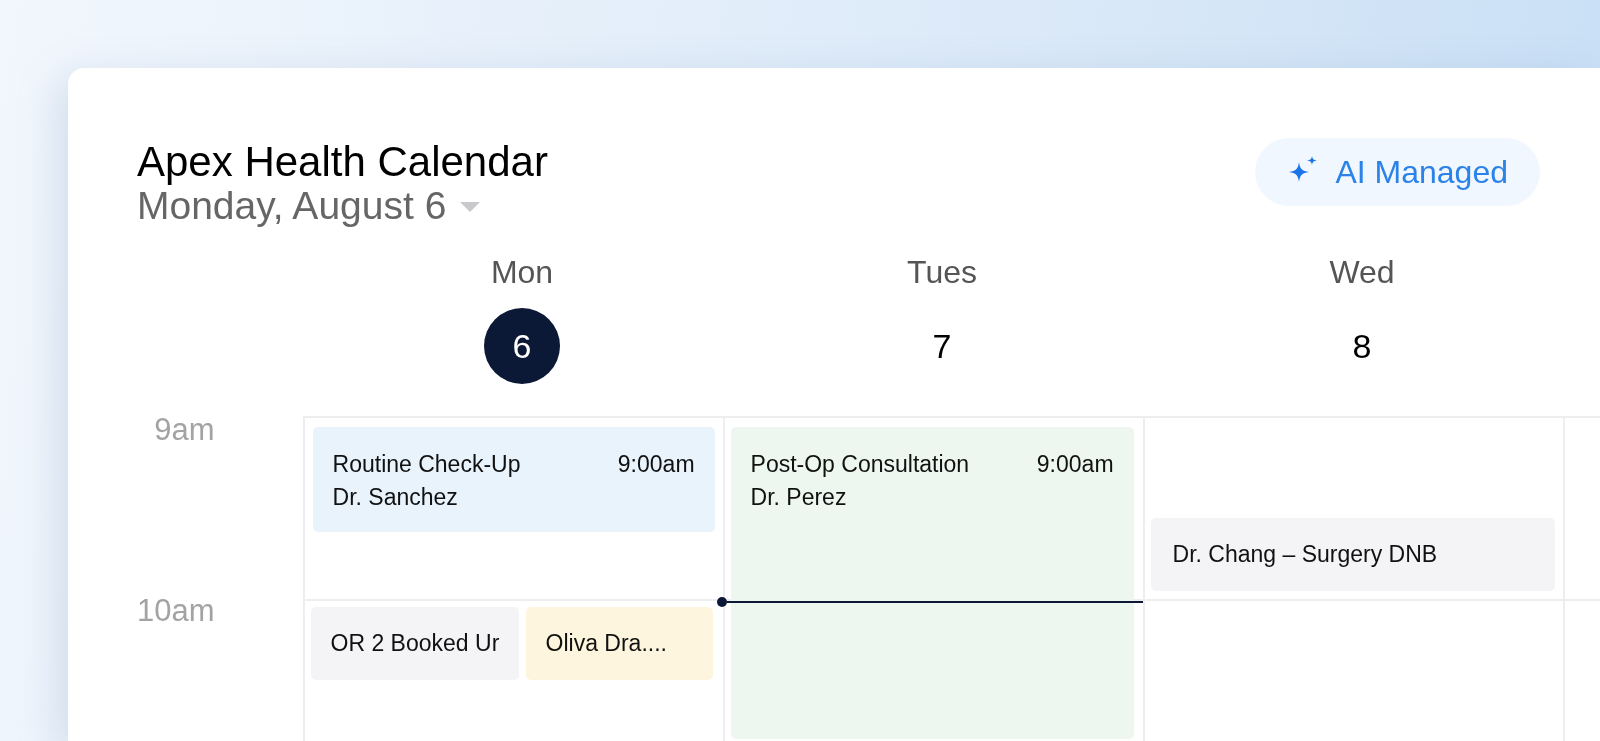  I want to click on event-block: OR 2 Booked Ur, so click(414, 643).